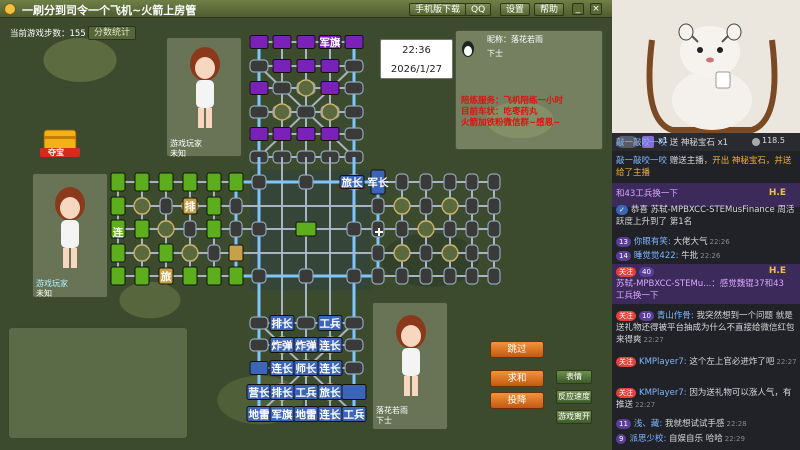  I want to click on surrender-button: 投降, so click(517, 400).